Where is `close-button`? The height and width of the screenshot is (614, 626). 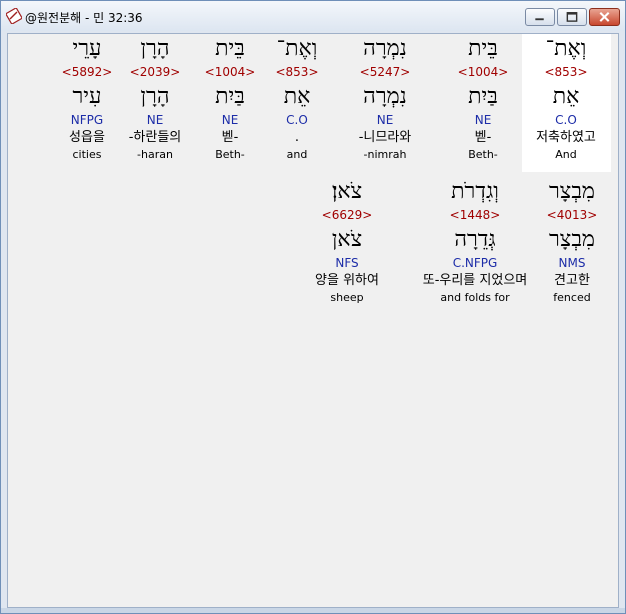
close-button is located at coordinates (604, 17).